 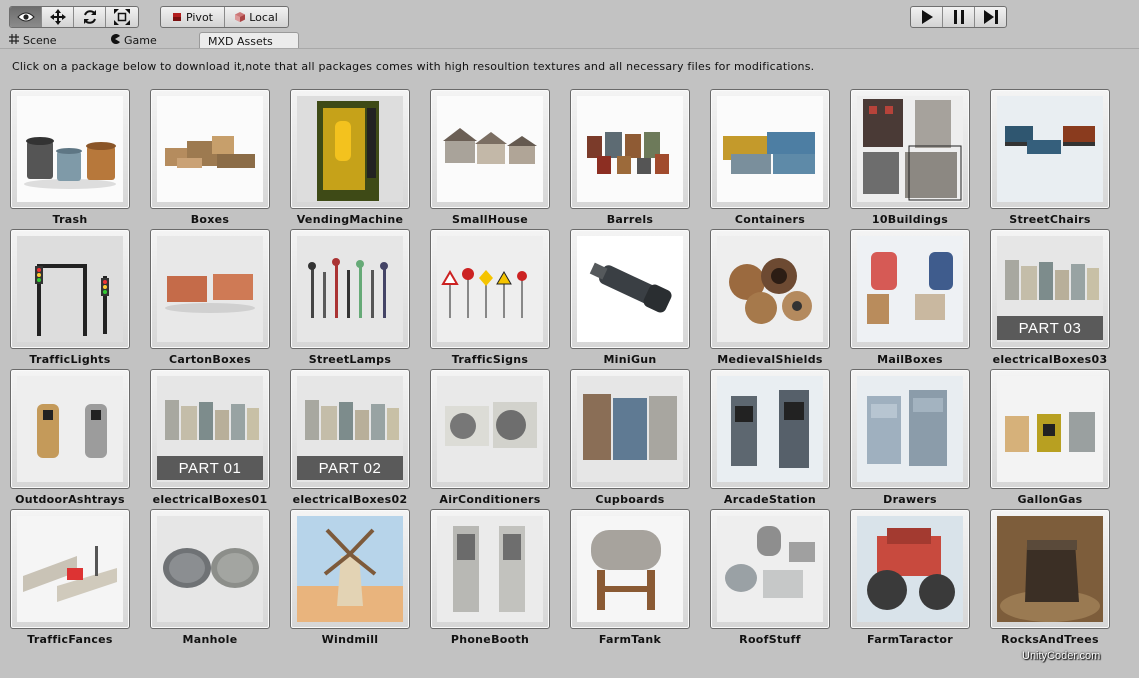 I want to click on scale-tool-button, so click(x=122, y=17).